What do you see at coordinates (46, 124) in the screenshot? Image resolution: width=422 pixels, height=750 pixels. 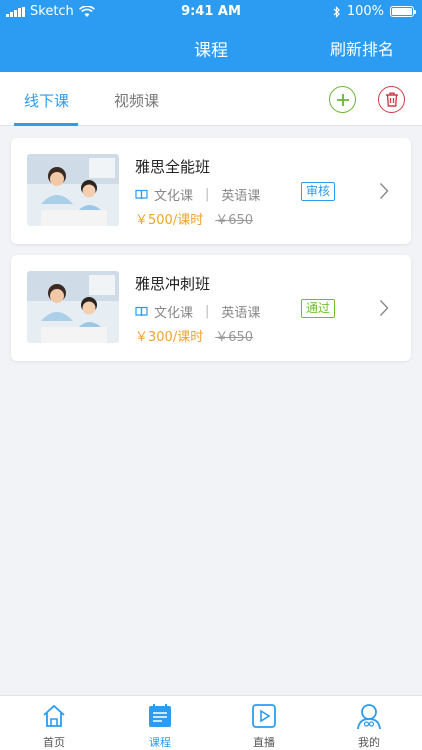 I see `active-tab-indicator` at bounding box center [46, 124].